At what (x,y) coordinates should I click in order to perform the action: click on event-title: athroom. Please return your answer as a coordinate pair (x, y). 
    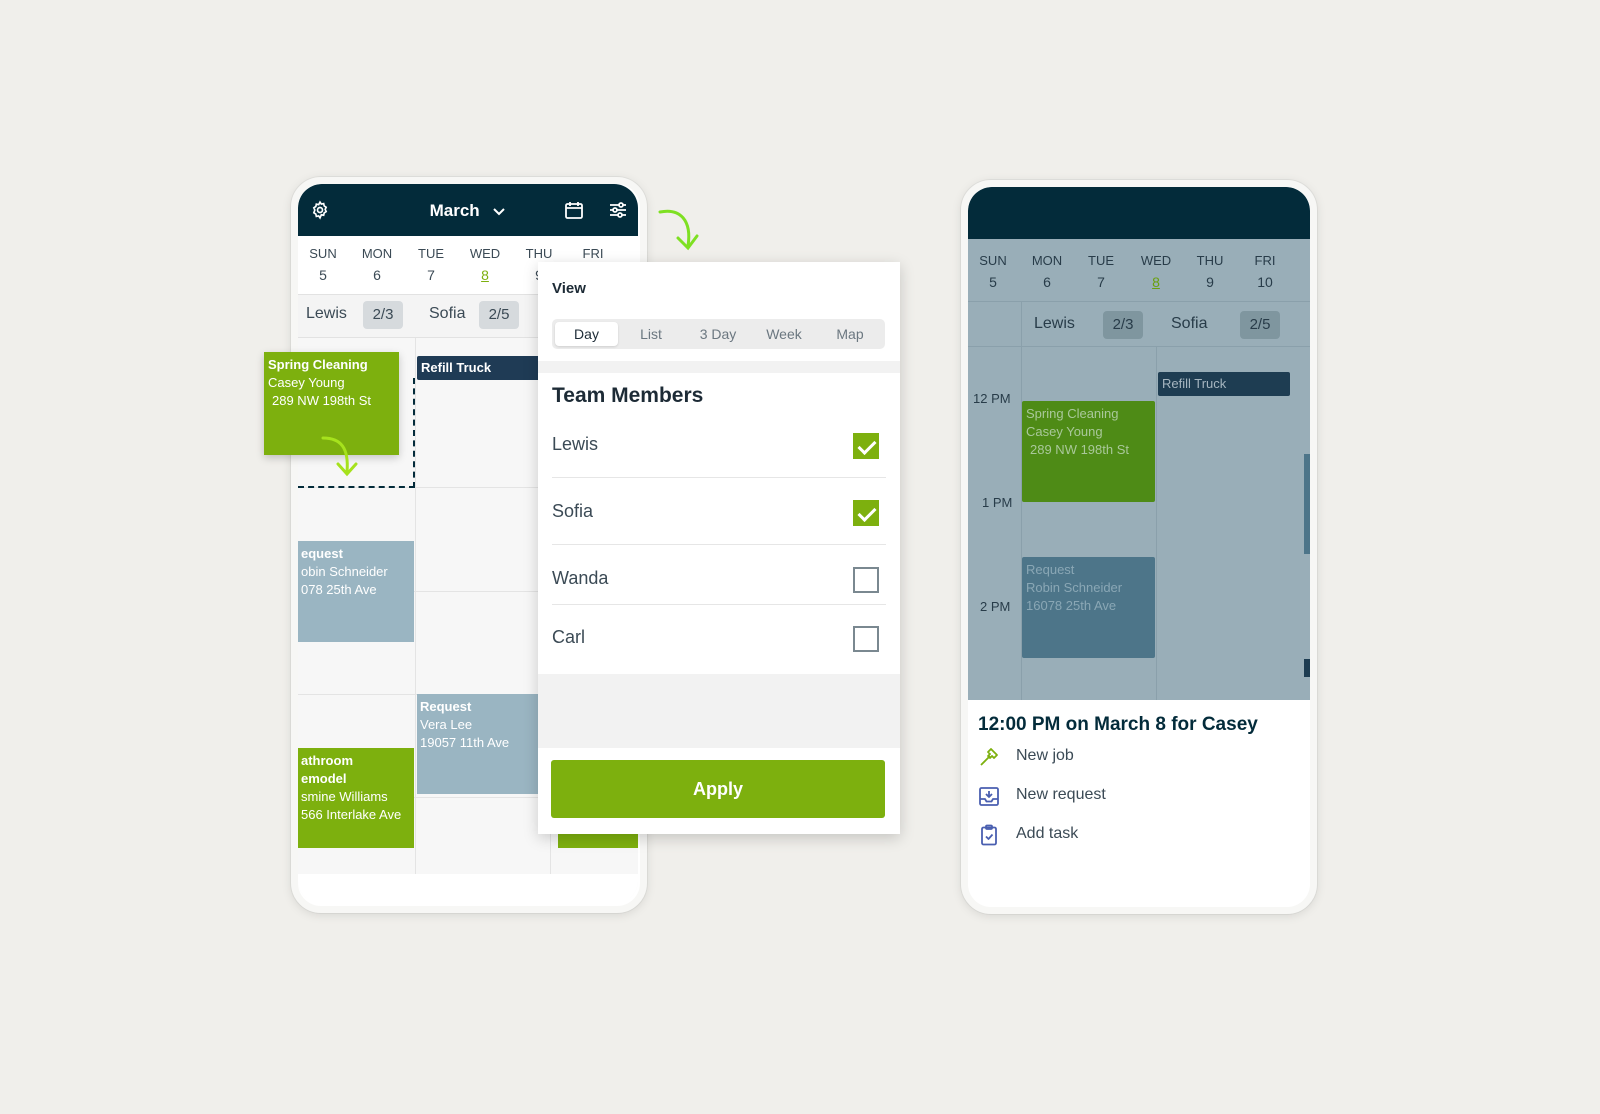
    Looking at the image, I should click on (327, 760).